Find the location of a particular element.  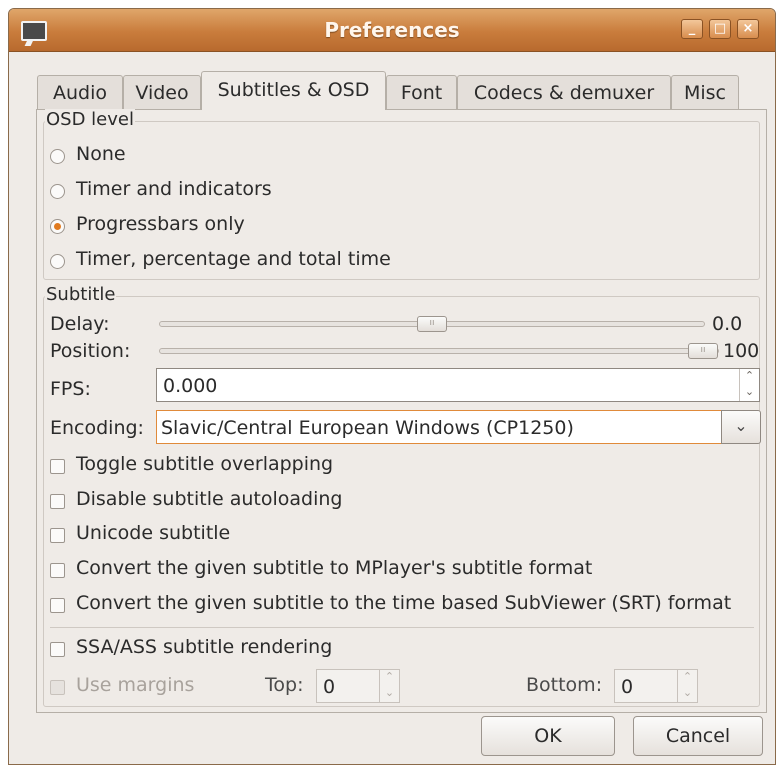

tab-subtitles-osd: Subtitles & OSD is located at coordinates (293, 90).